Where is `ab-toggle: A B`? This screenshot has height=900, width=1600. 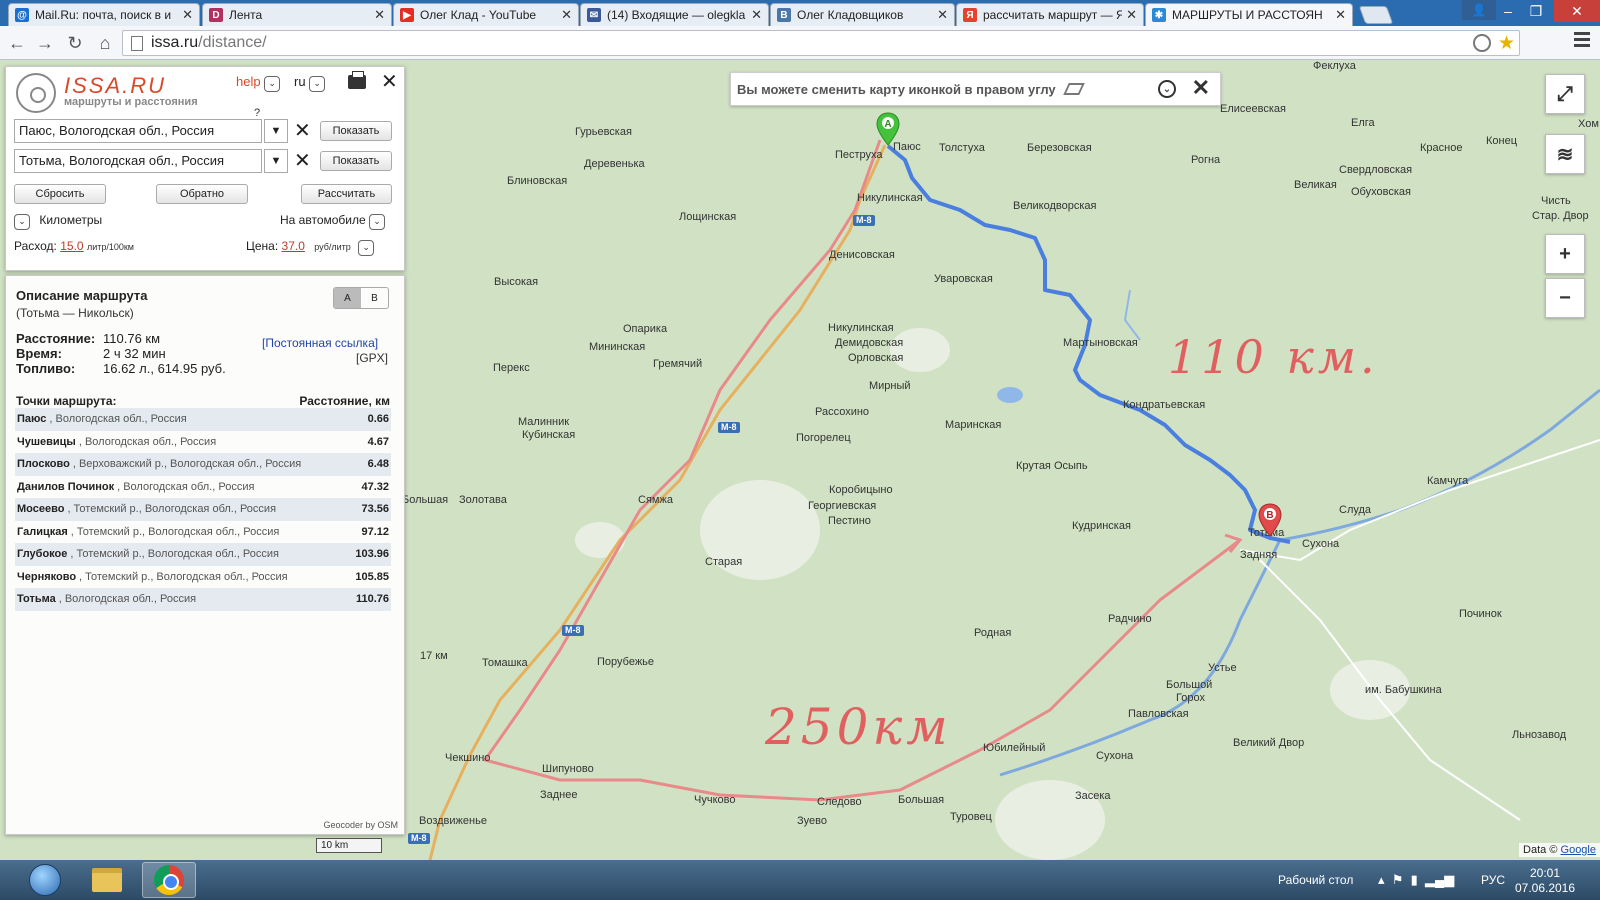 ab-toggle: A B is located at coordinates (361, 298).